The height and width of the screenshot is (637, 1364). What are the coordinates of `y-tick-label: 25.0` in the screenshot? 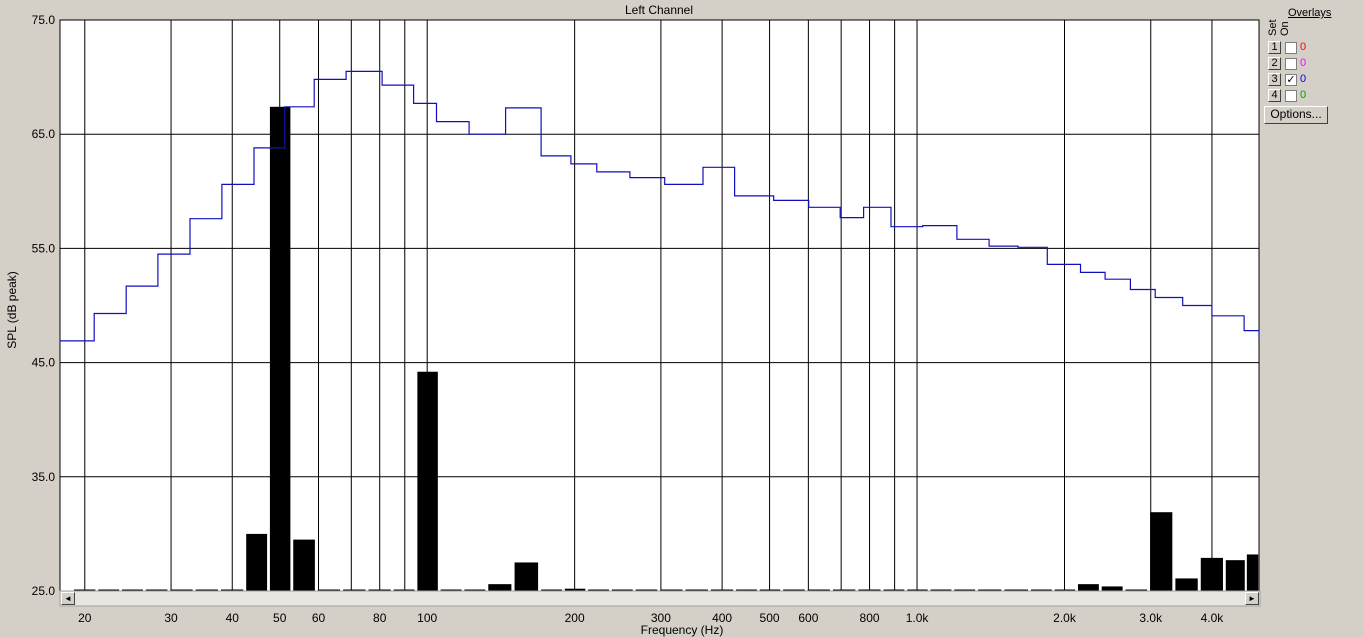 It's located at (44, 591).